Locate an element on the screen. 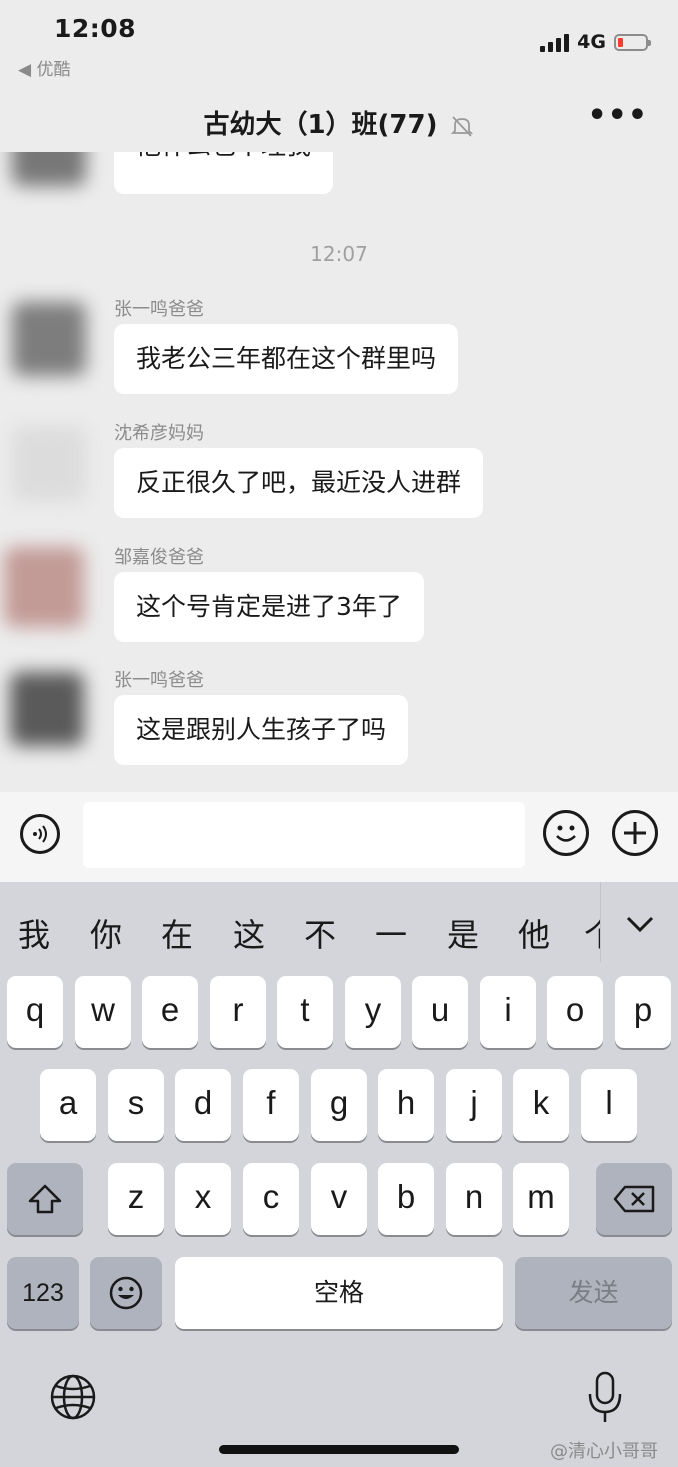 The width and height of the screenshot is (678, 1467). key-w: w is located at coordinates (103, 1012).